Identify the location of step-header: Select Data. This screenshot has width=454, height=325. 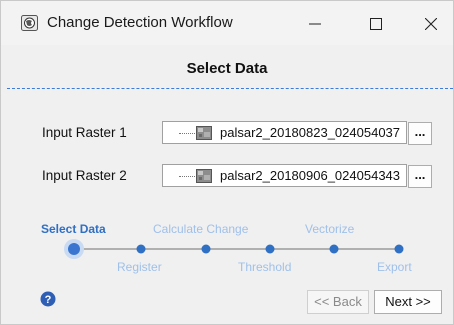
(227, 67).